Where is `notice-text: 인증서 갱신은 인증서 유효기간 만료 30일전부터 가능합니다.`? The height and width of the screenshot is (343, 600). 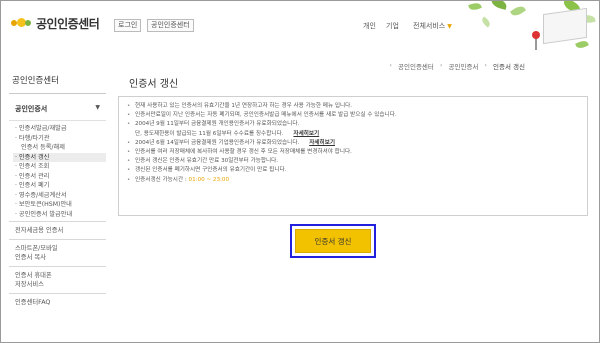 notice-text: 인증서 갱신은 인증서 유효기간 만료 30일전부터 가능합니다. is located at coordinates (207, 161).